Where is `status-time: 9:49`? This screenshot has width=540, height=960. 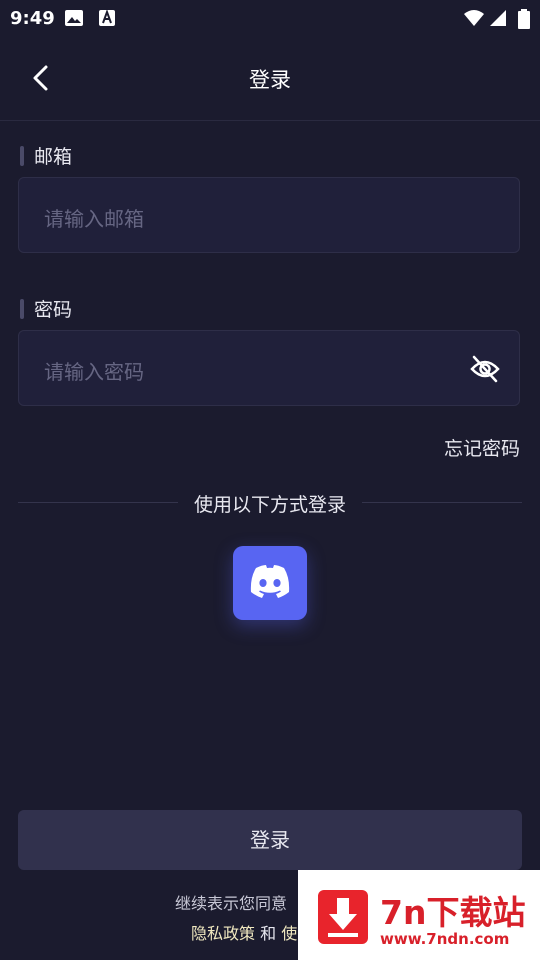 status-time: 9:49 is located at coordinates (32, 18).